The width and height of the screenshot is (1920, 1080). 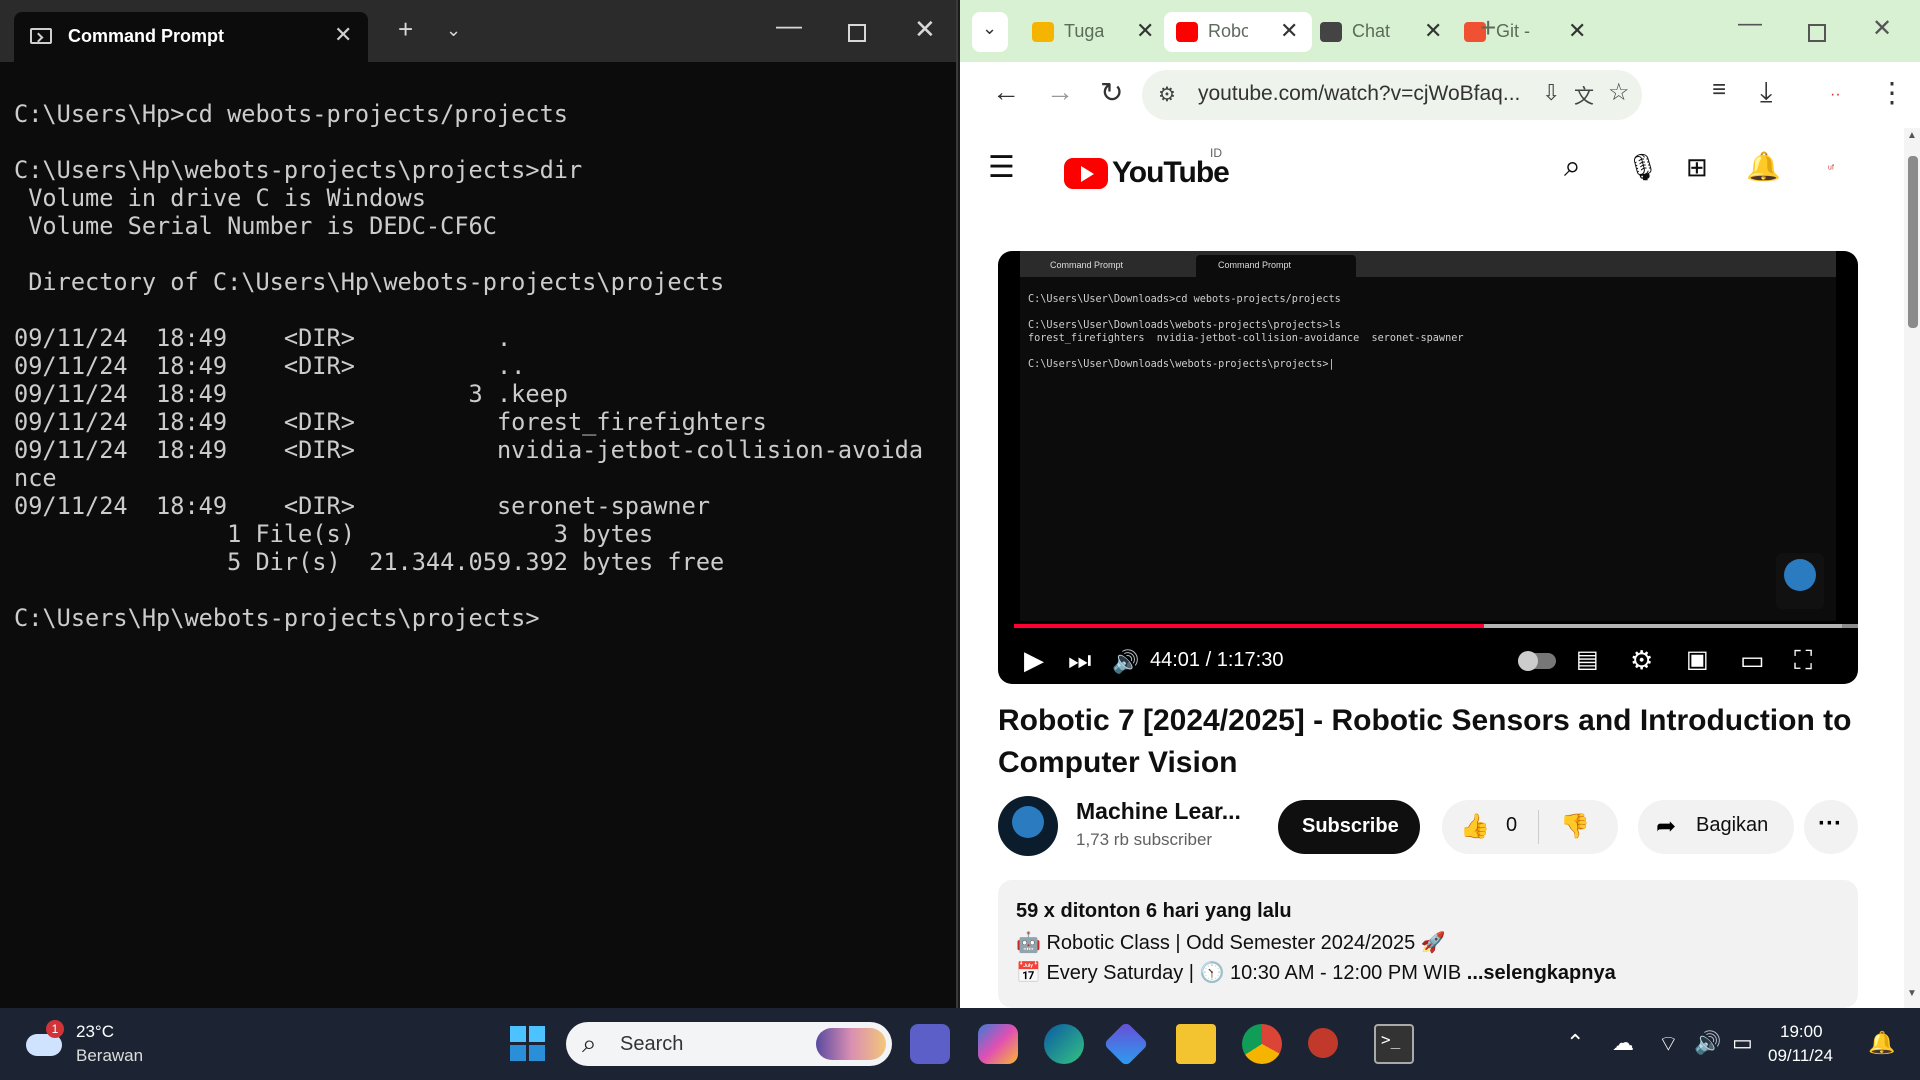 I want to click on subtitles-icon: ▤, so click(x=1587, y=659).